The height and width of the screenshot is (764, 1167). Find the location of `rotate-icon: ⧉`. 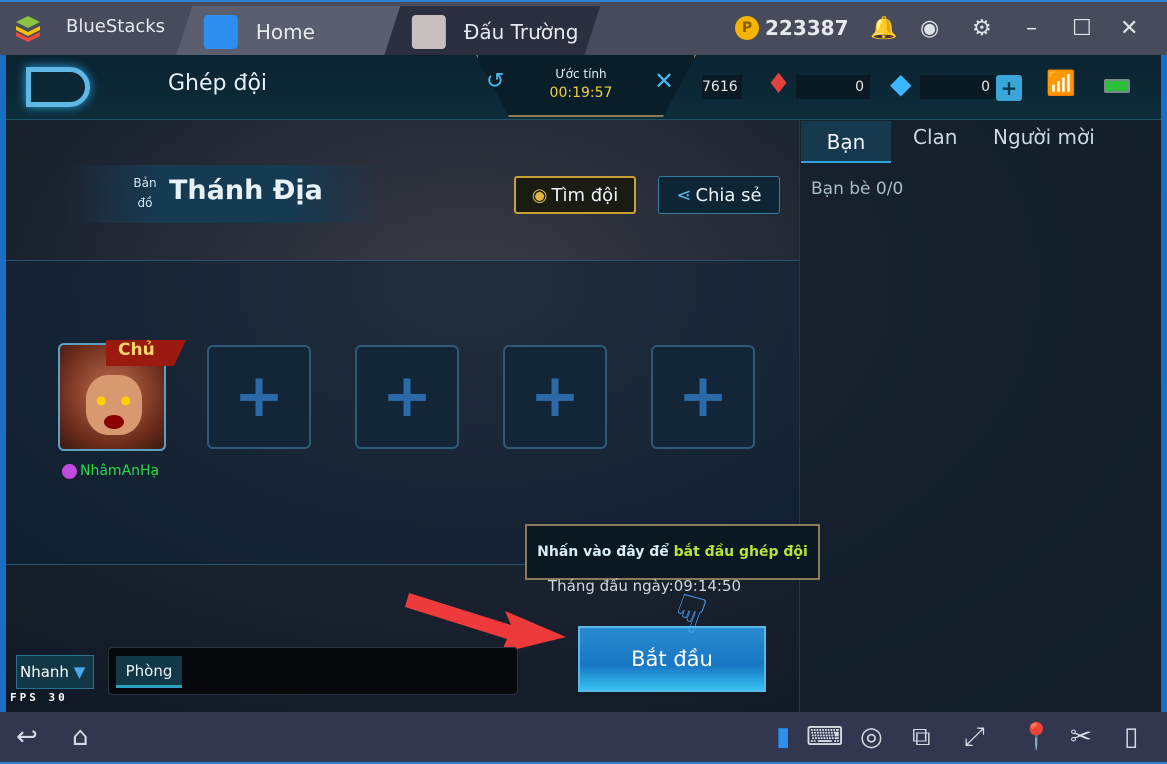

rotate-icon: ⧉ is located at coordinates (921, 737).